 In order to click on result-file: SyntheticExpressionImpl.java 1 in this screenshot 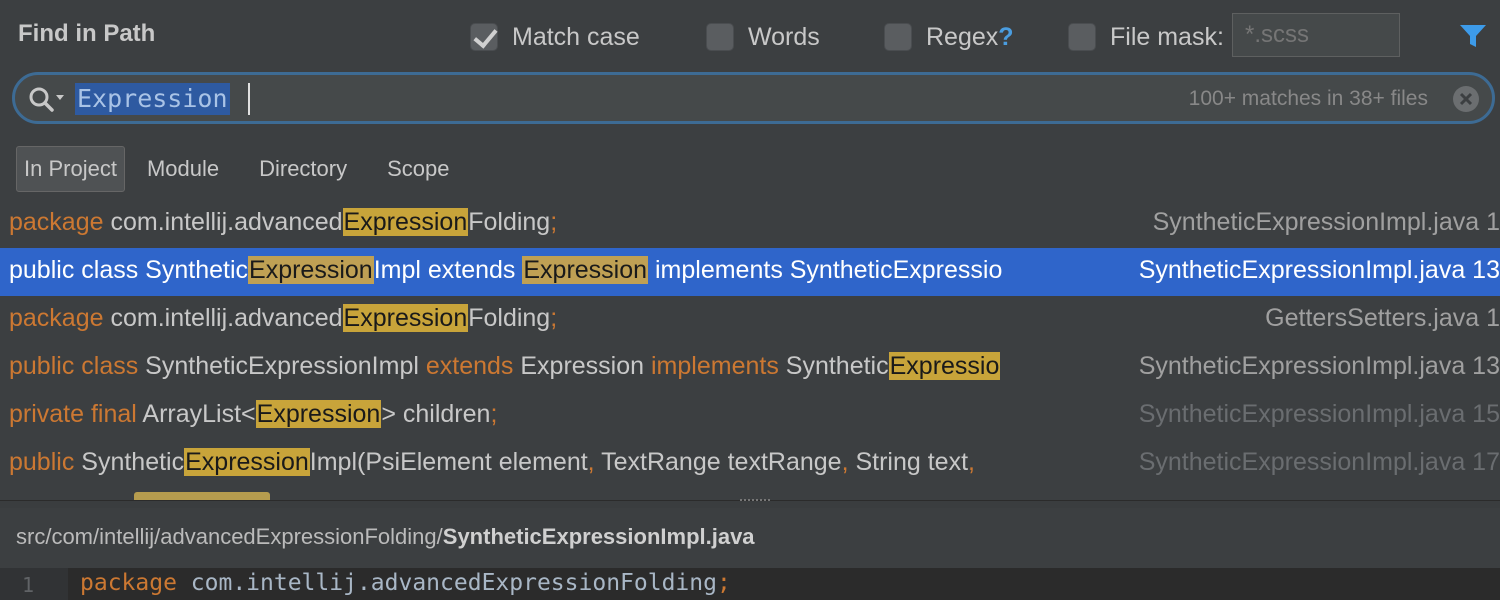, I will do `click(1326, 222)`.